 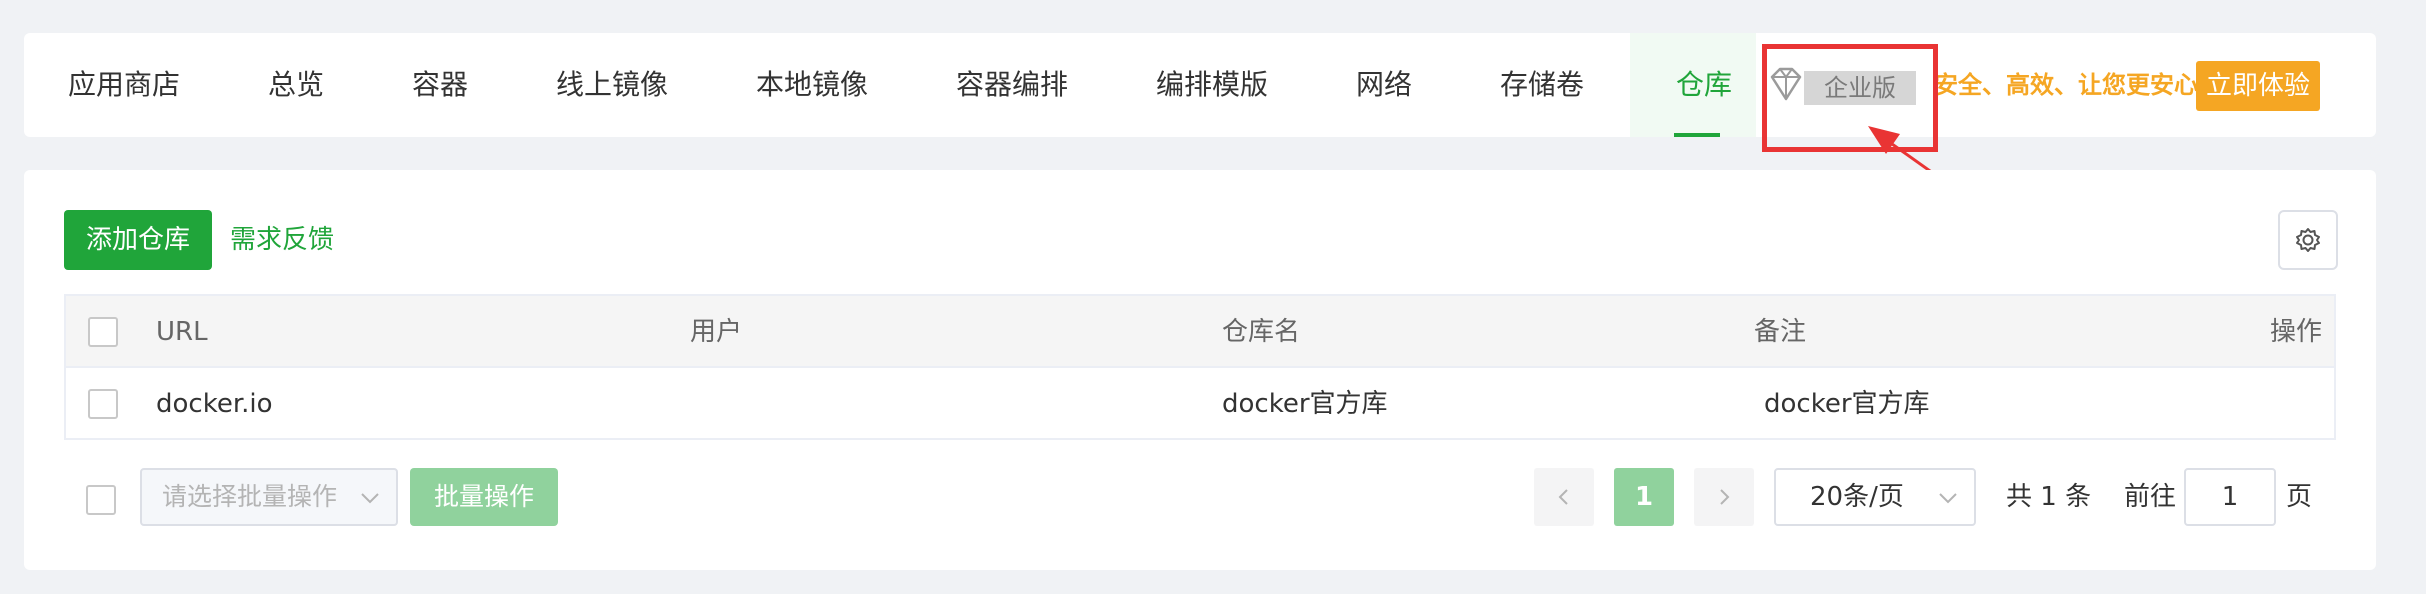 I want to click on tab-volumes: 存储卷, so click(x=1542, y=85).